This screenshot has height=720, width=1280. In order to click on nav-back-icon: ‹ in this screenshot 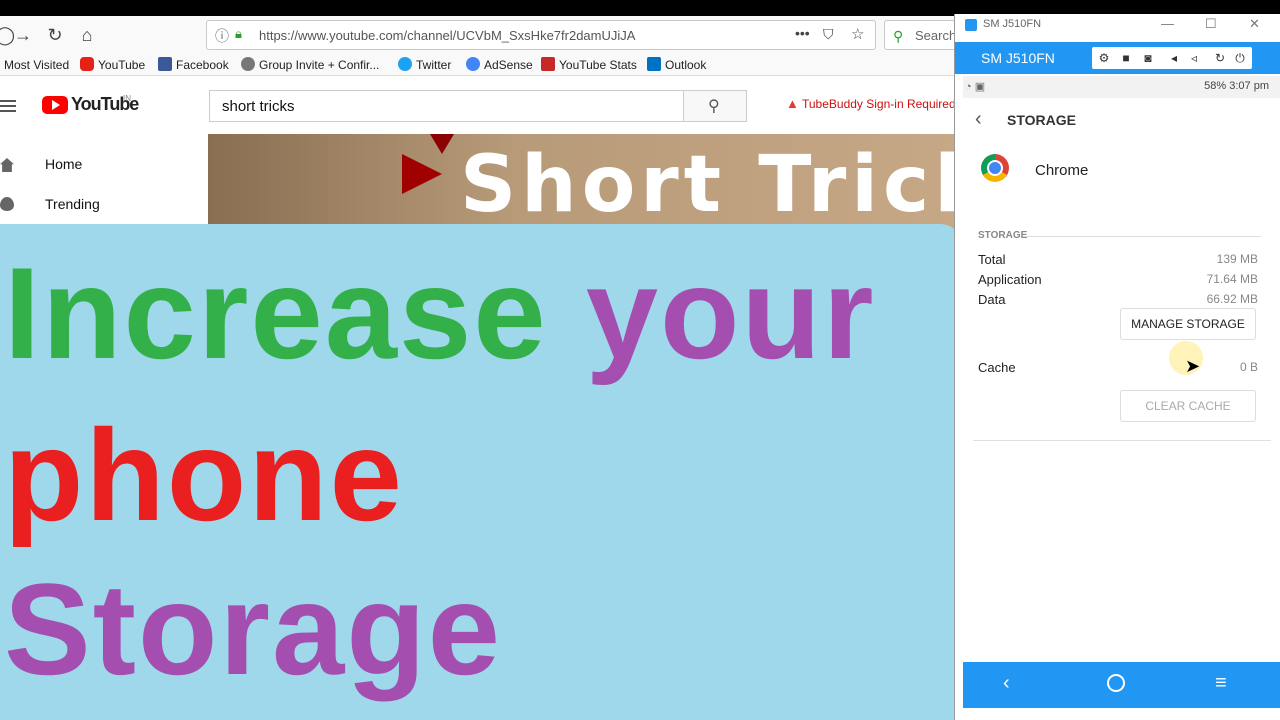, I will do `click(1006, 683)`.